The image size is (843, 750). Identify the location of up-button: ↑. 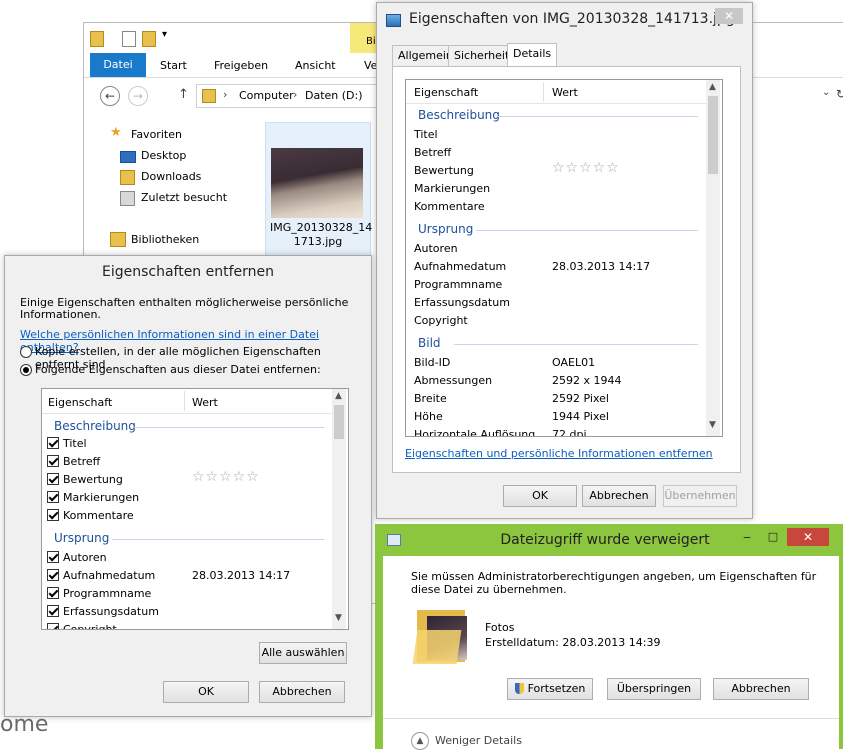
(183, 94).